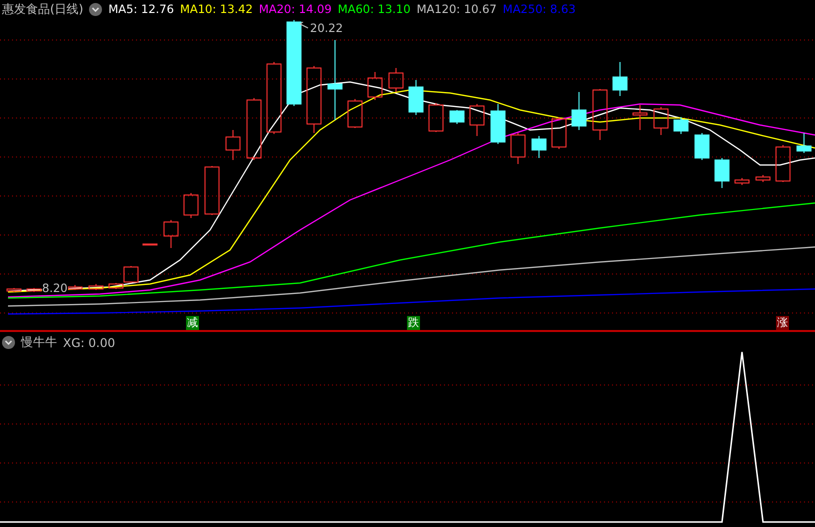 The image size is (815, 527). Describe the element at coordinates (456, 9) in the screenshot. I see `moving-average-value: MA120: 10.67` at that location.